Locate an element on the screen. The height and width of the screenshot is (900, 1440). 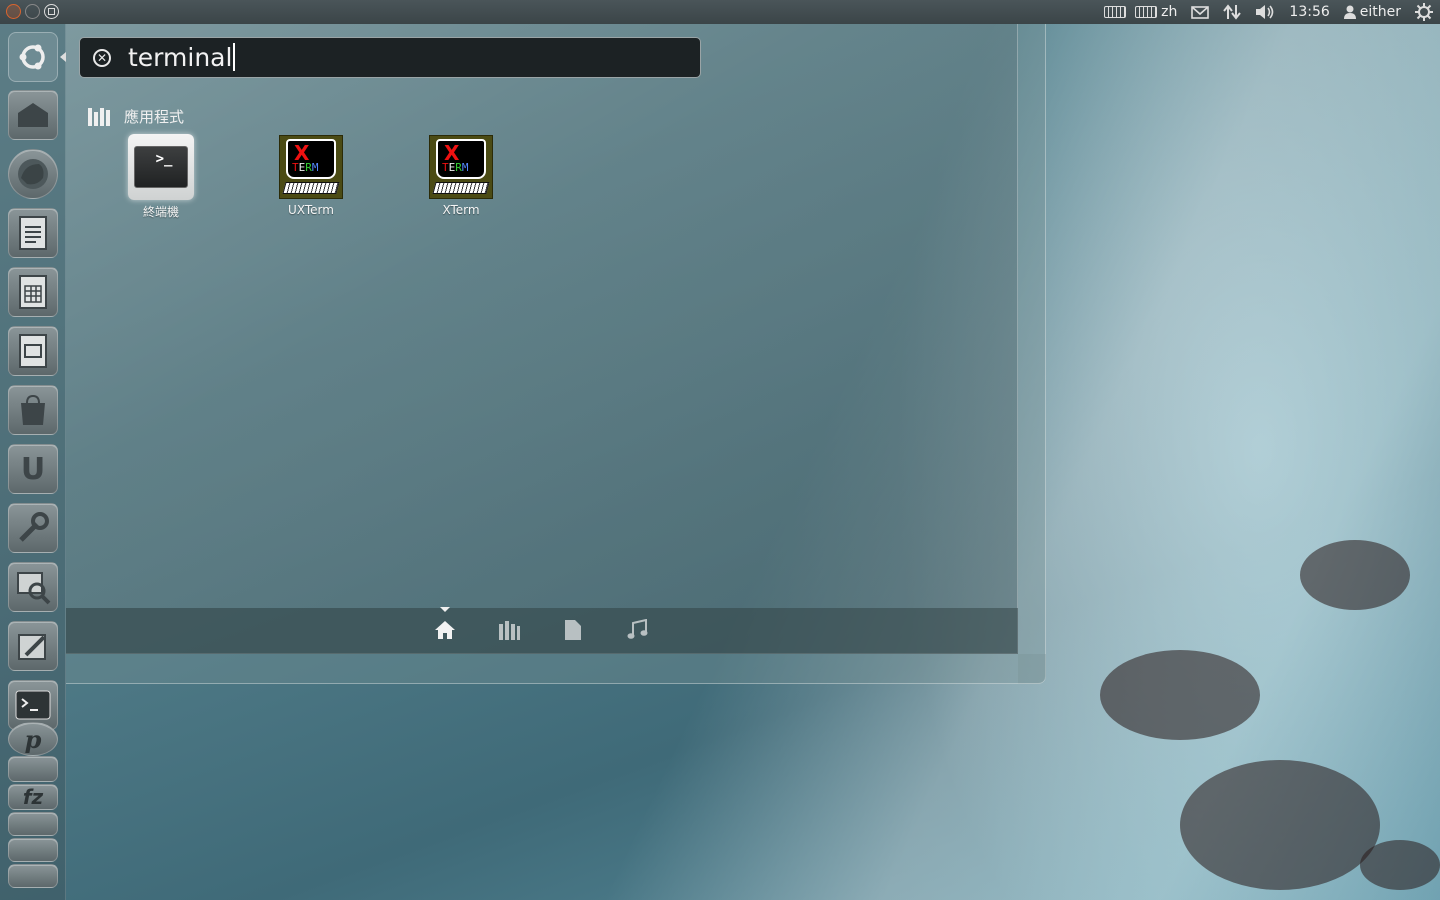
app-result-uxterm: X TERM UXTerm is located at coordinates (311, 175).